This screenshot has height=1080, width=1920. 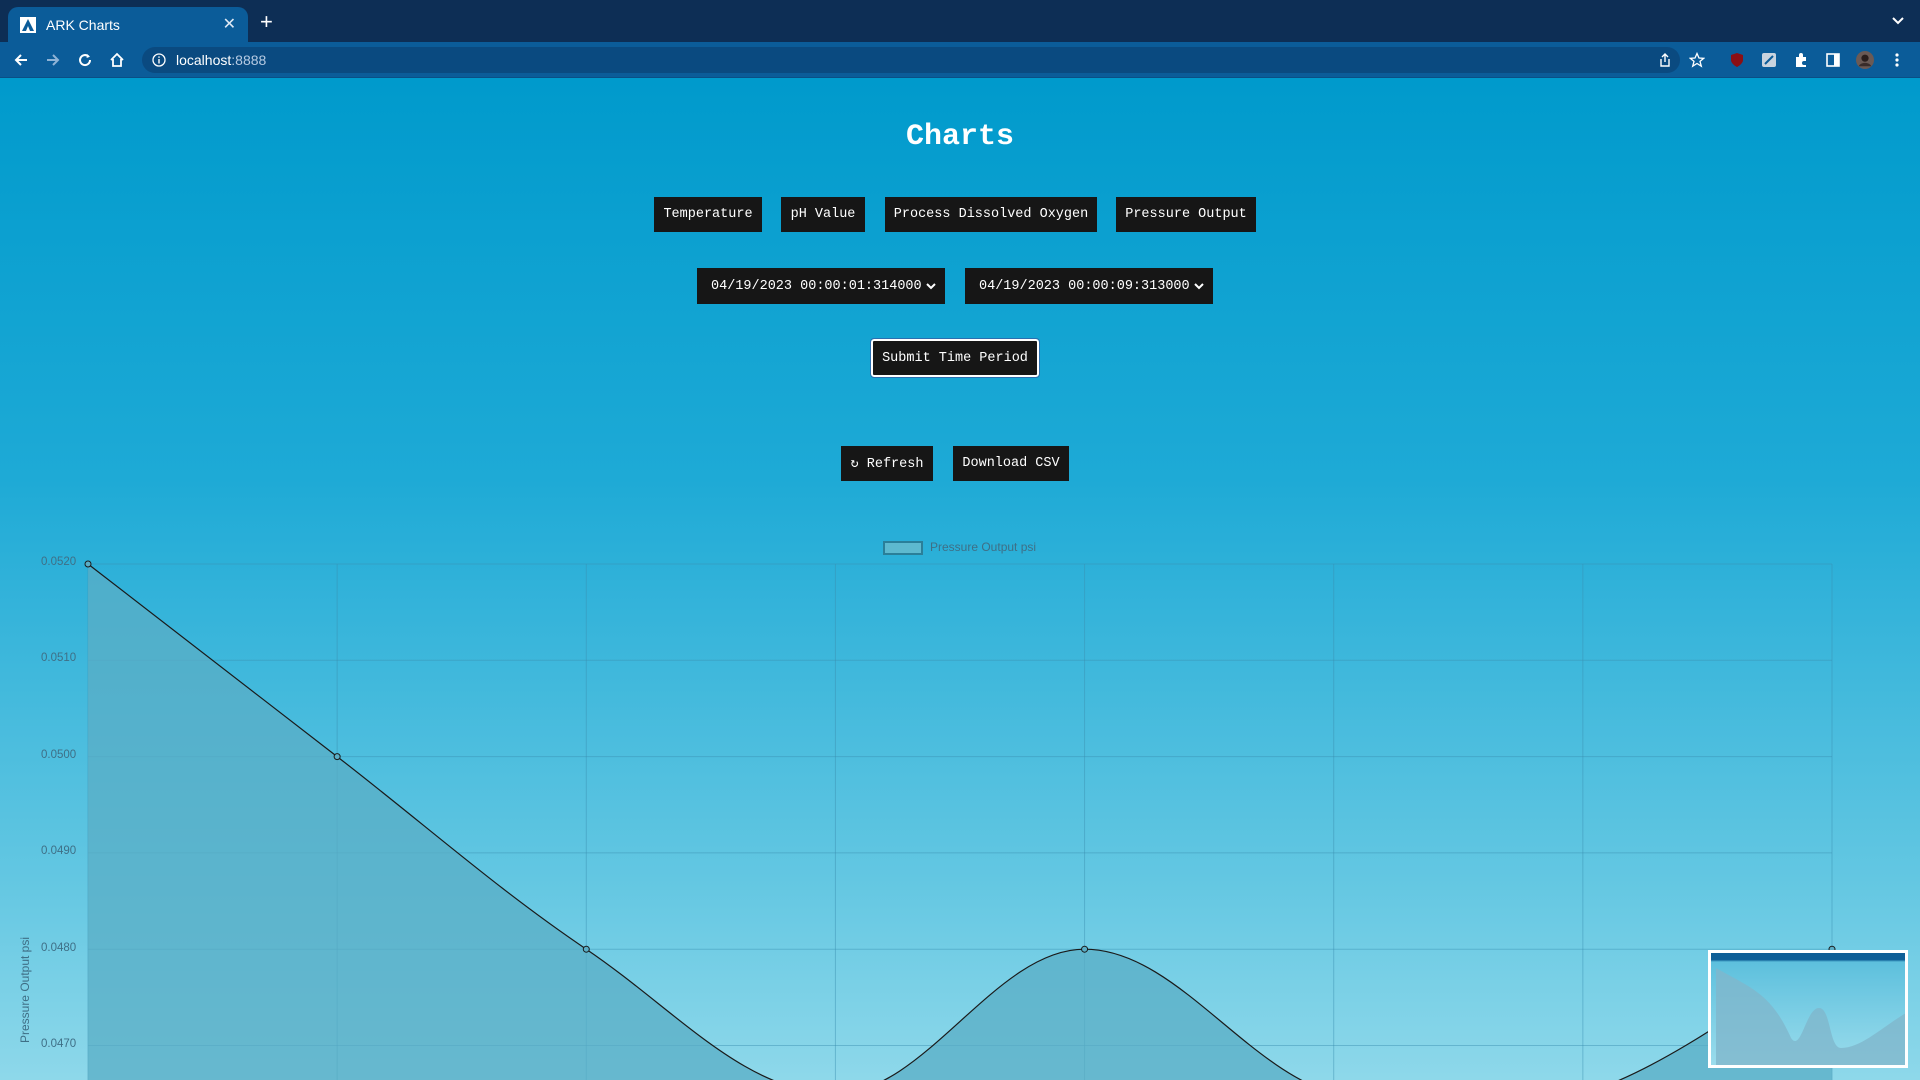 I want to click on screen-recording-thumbnail, so click(x=1808, y=1009).